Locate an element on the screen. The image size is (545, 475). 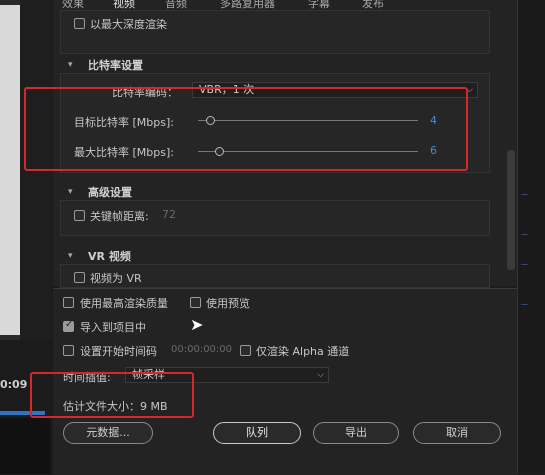
render-alpha-only-checkbox is located at coordinates (245, 350).